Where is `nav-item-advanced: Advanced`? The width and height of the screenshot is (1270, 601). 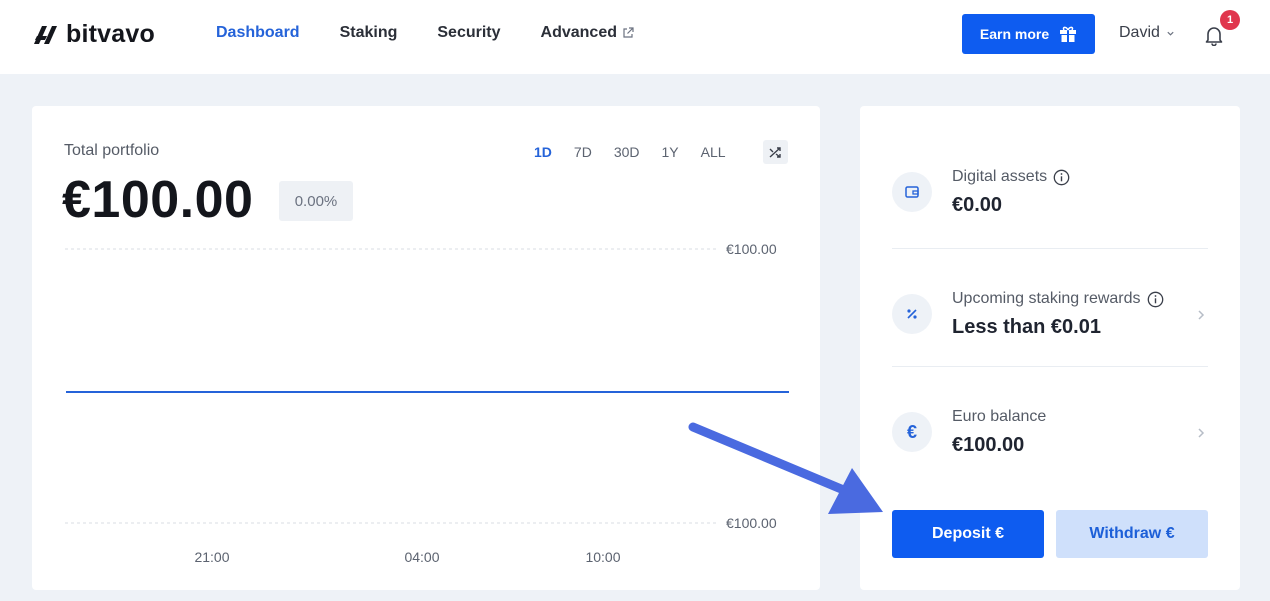
nav-item-advanced: Advanced is located at coordinates (587, 33).